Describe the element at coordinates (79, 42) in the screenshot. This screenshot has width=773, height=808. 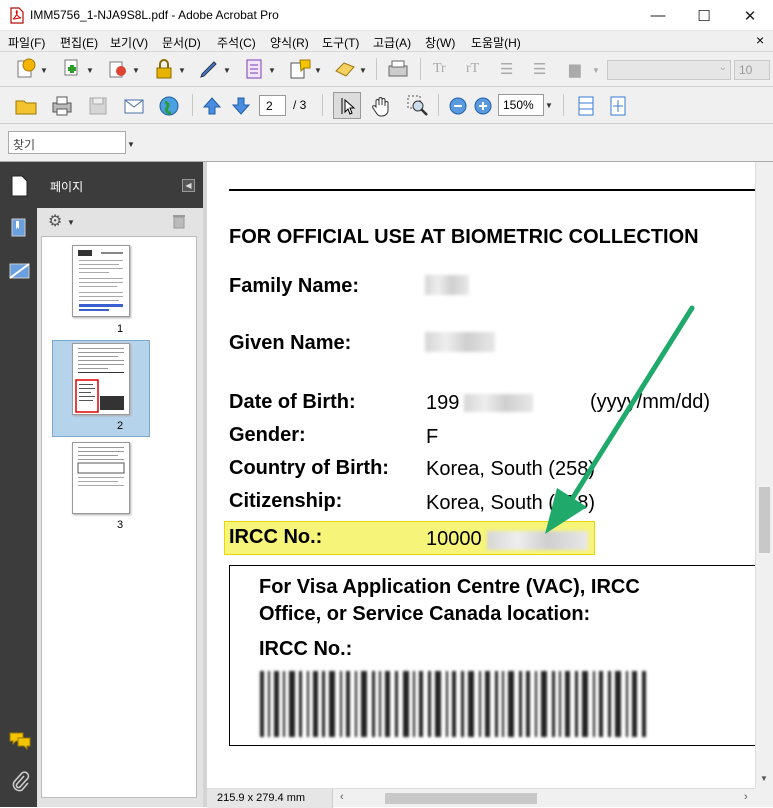
I see `menu-edit: 편집(E)` at that location.